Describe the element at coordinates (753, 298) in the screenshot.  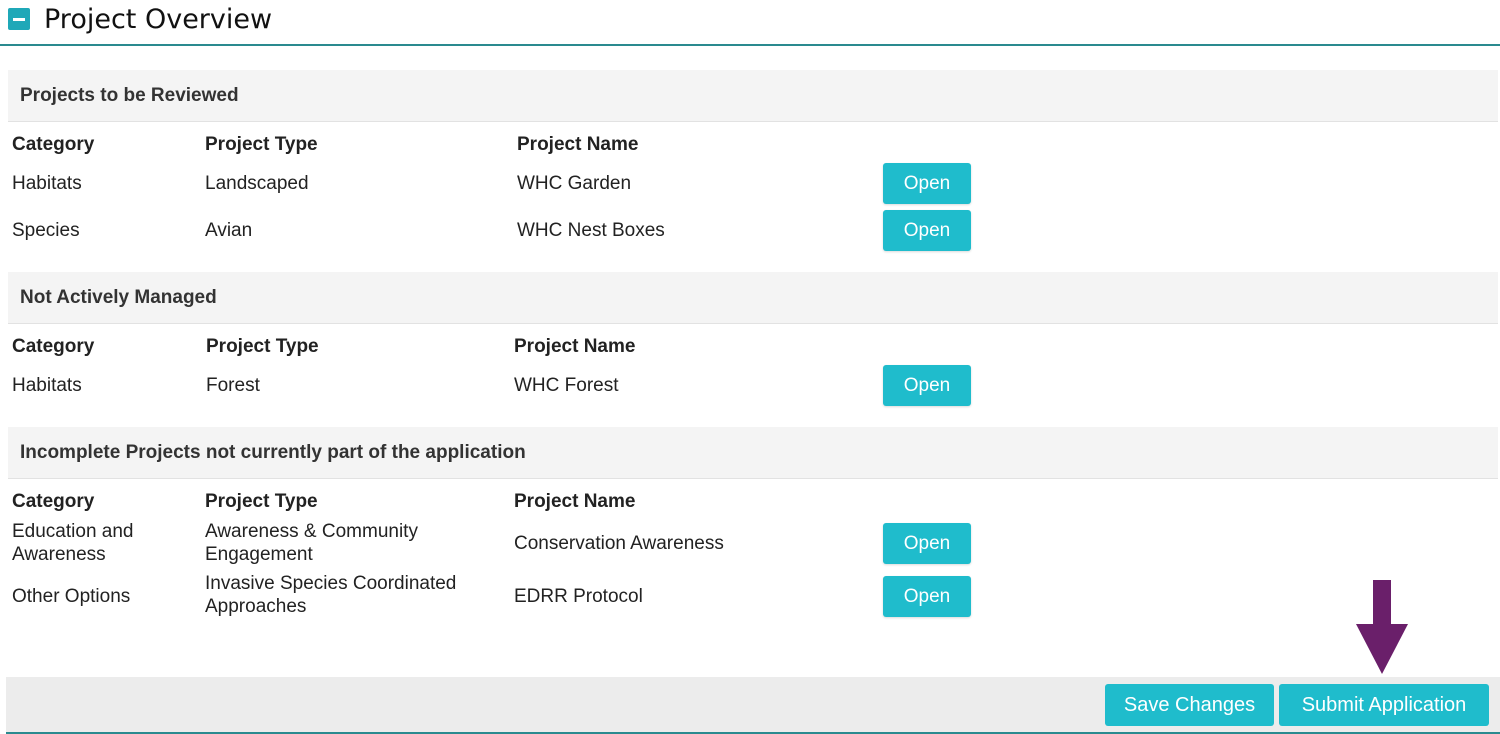
I see `section-header-not-actively-managed: Not Actively Managed` at that location.